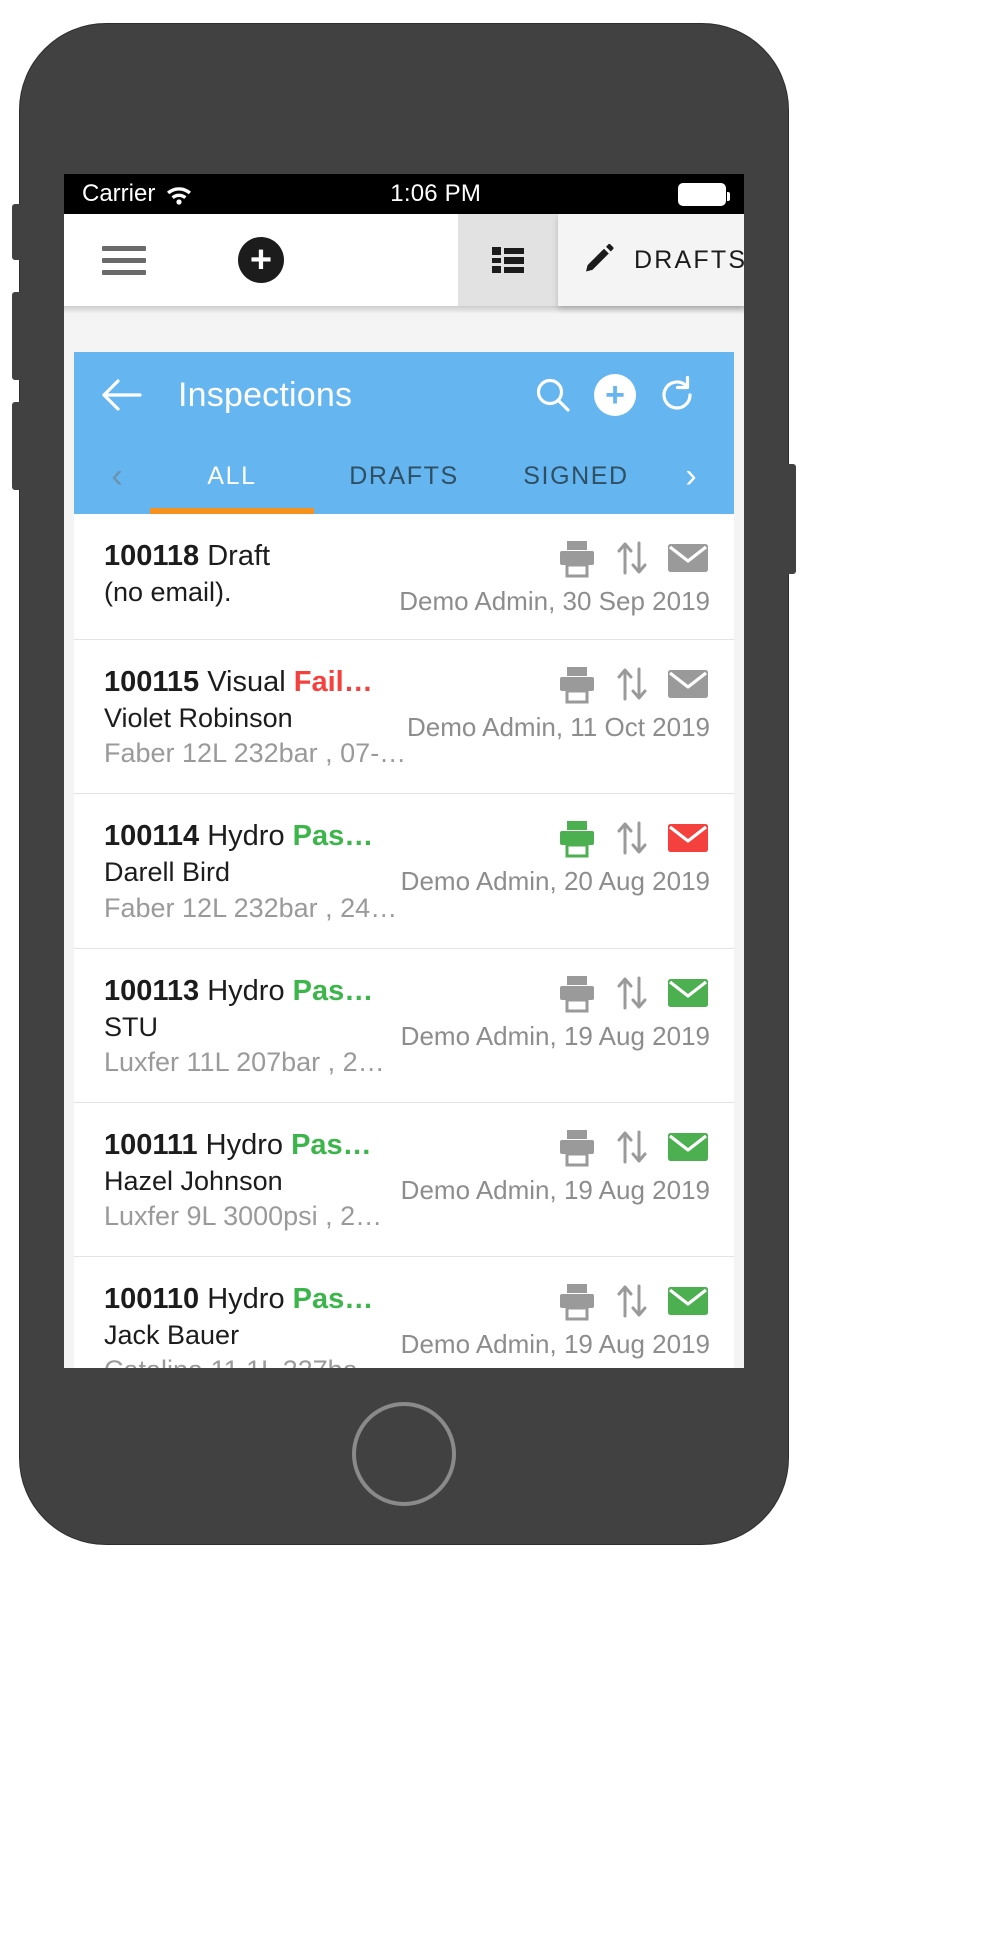 The height and width of the screenshot is (1944, 1000). Describe the element at coordinates (404, 310) in the screenshot. I see `toolbar-shadow` at that location.